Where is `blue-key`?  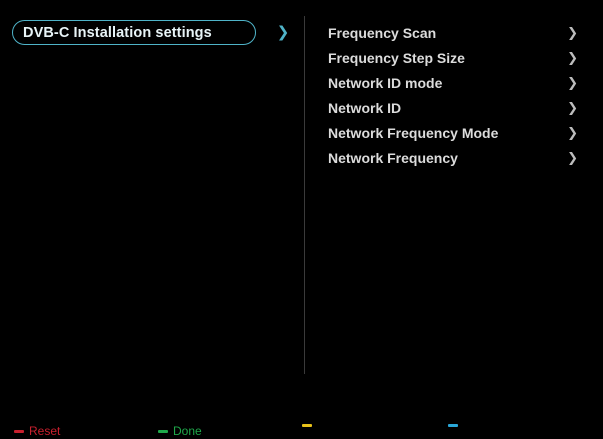
blue-key is located at coordinates (455, 425).